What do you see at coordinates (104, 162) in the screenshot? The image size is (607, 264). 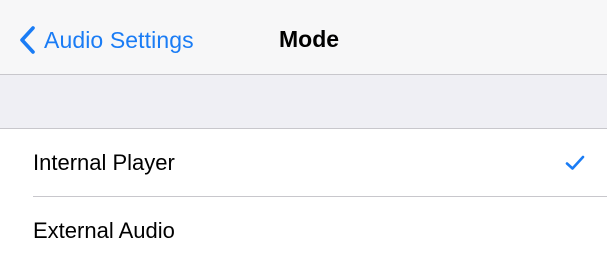 I see `option-label: Internal Player` at bounding box center [104, 162].